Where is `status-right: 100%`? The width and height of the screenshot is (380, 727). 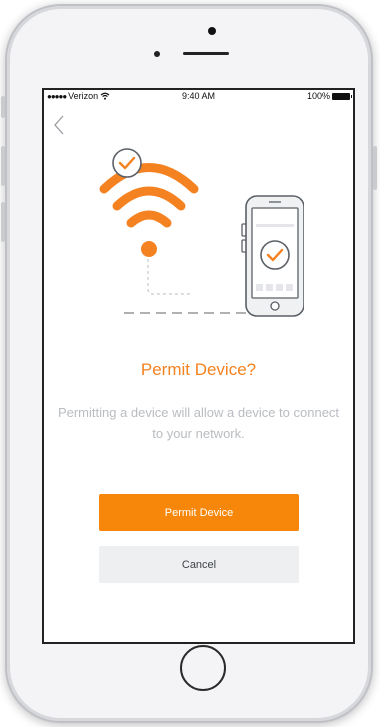 status-right: 100% is located at coordinates (329, 96).